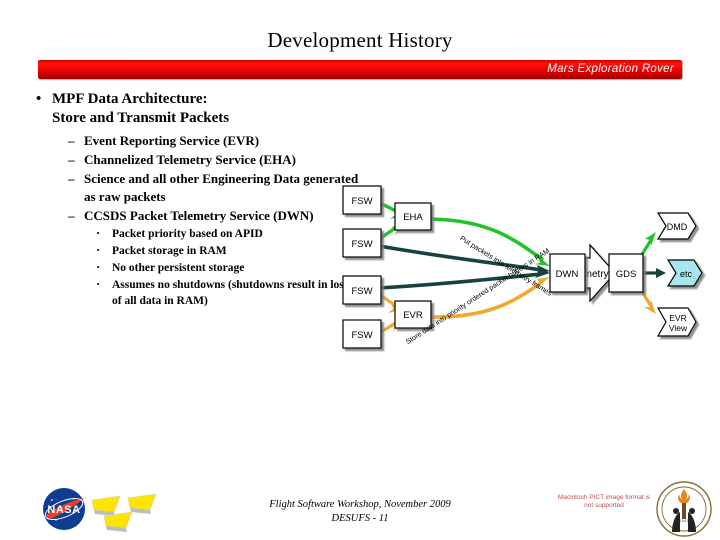 This screenshot has height=540, width=720. I want to click on bullet-level2-item: – Channelized Telemetry Service (EHA), so click(214, 160).